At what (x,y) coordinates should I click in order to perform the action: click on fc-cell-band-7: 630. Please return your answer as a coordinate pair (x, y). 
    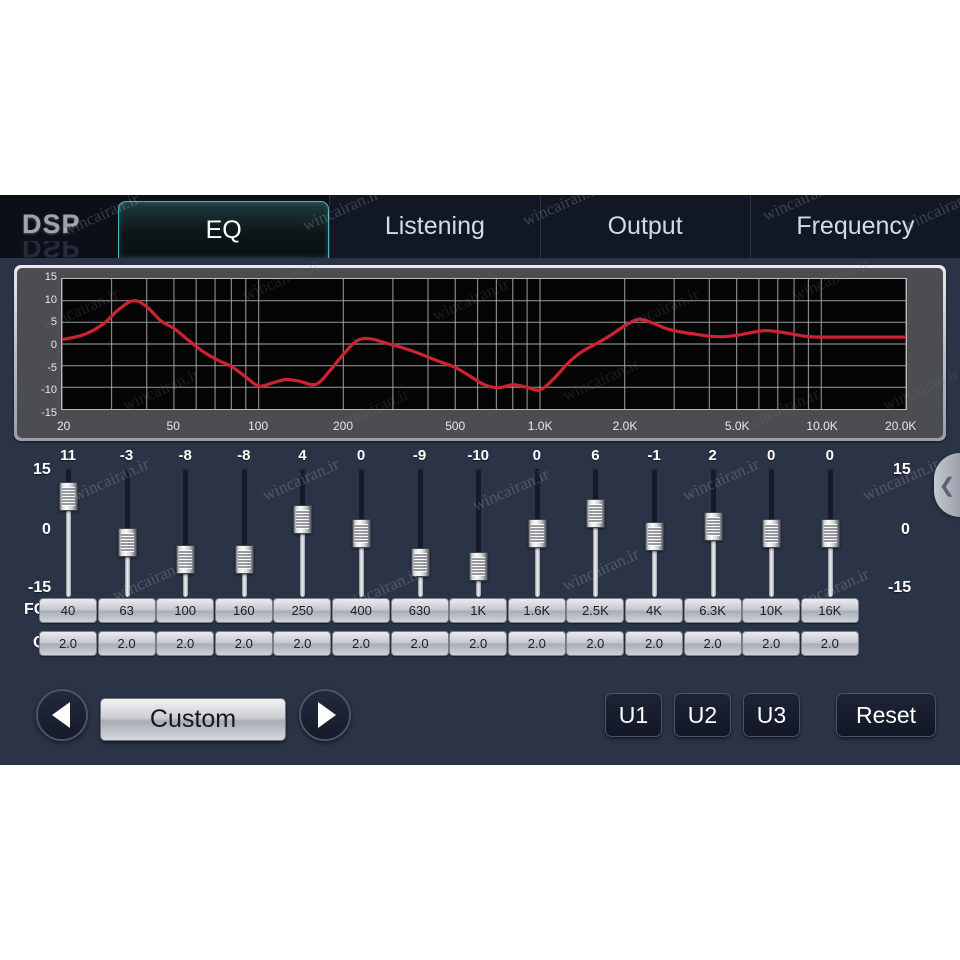
    Looking at the image, I should click on (419, 610).